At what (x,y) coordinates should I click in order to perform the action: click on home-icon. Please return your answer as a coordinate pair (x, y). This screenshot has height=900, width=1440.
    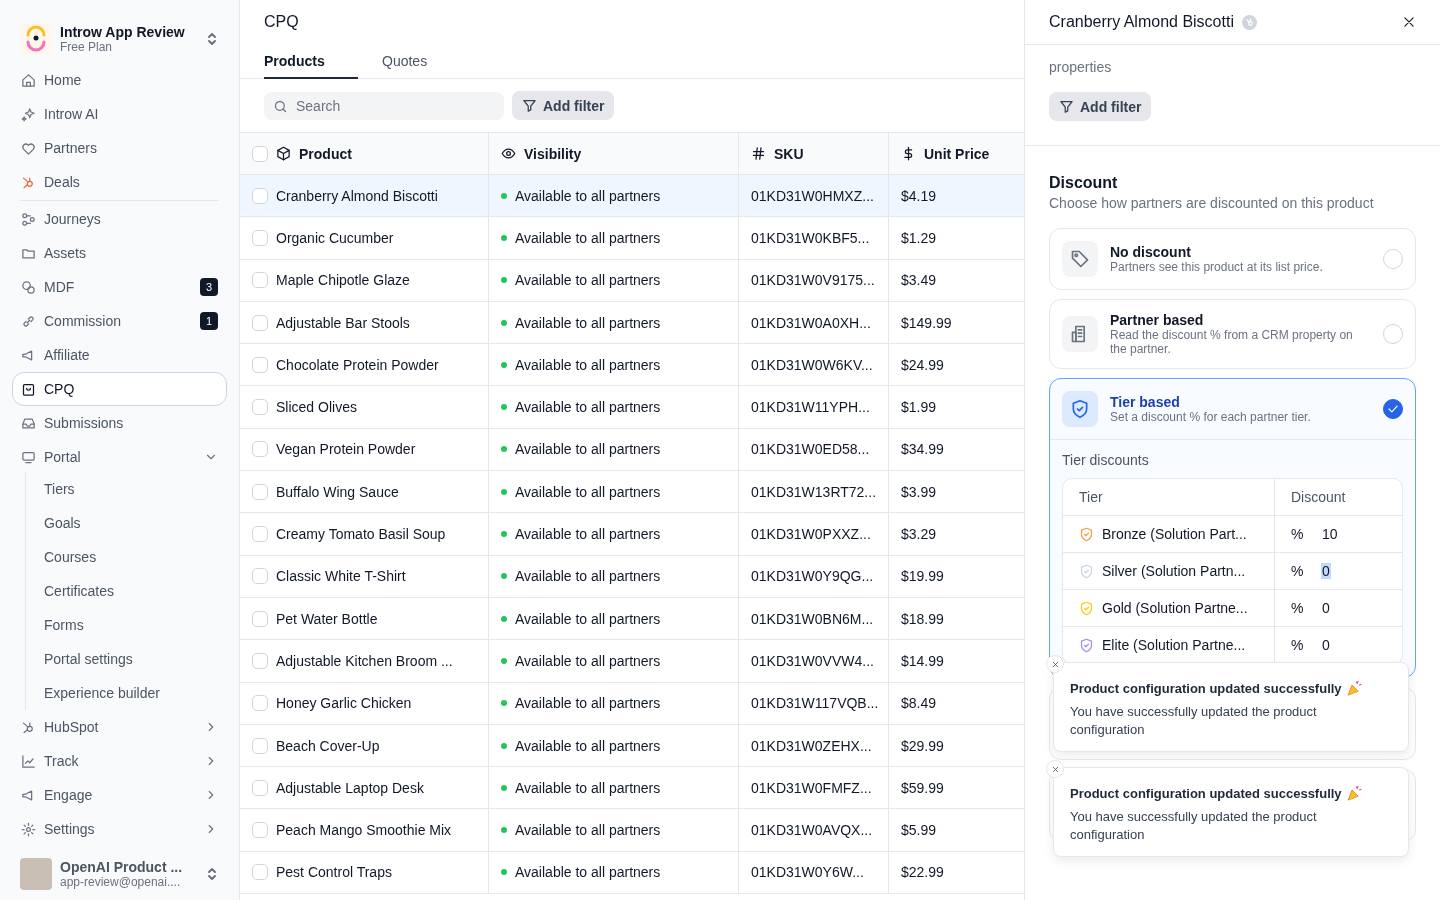
    Looking at the image, I should click on (28, 80).